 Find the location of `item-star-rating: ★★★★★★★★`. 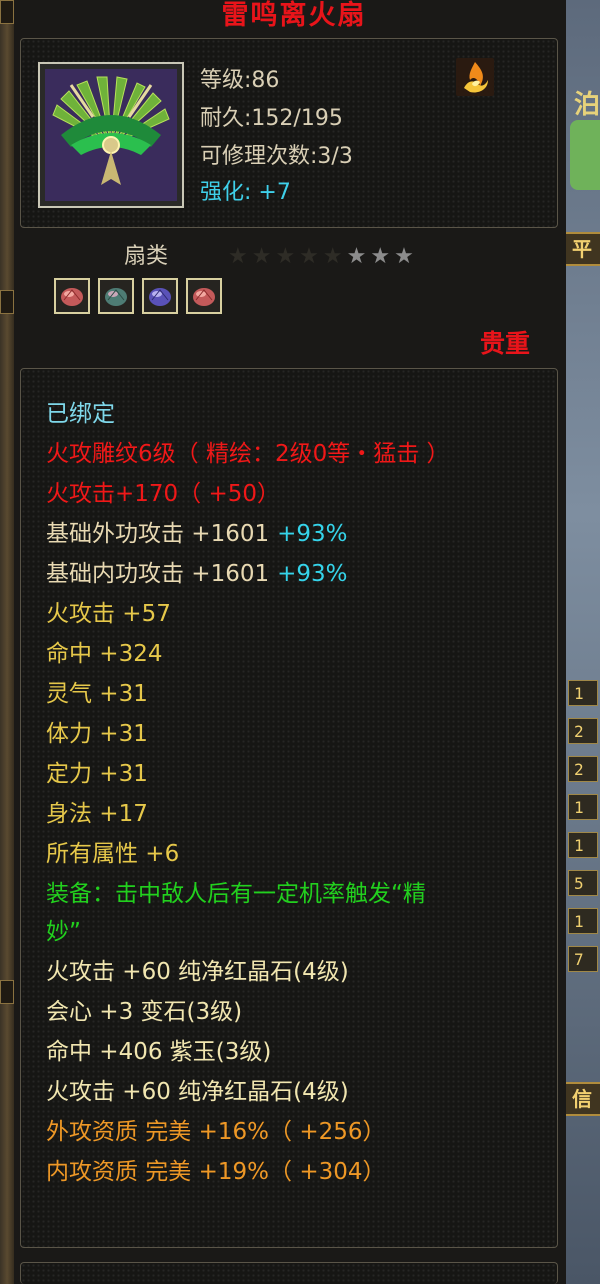

item-star-rating: ★★★★★★★★ is located at coordinates (323, 256).